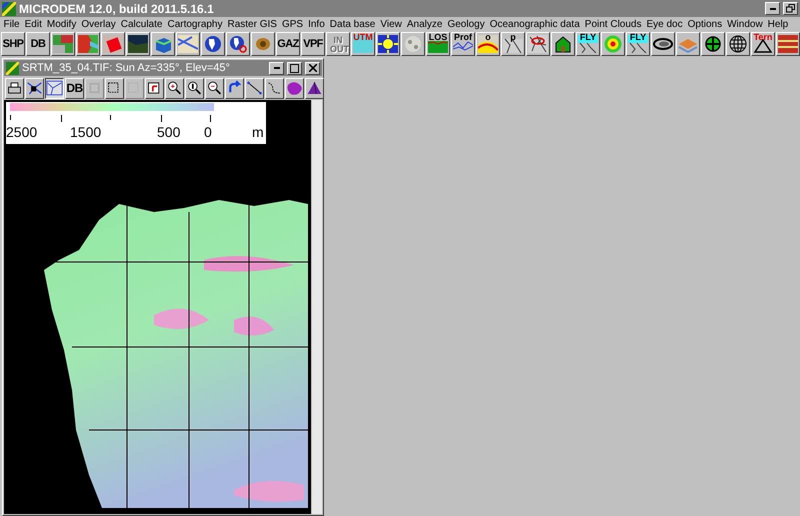 The height and width of the screenshot is (516, 800). Describe the element at coordinates (252, 24) in the screenshot. I see `menu-item: Raster GIS` at that location.